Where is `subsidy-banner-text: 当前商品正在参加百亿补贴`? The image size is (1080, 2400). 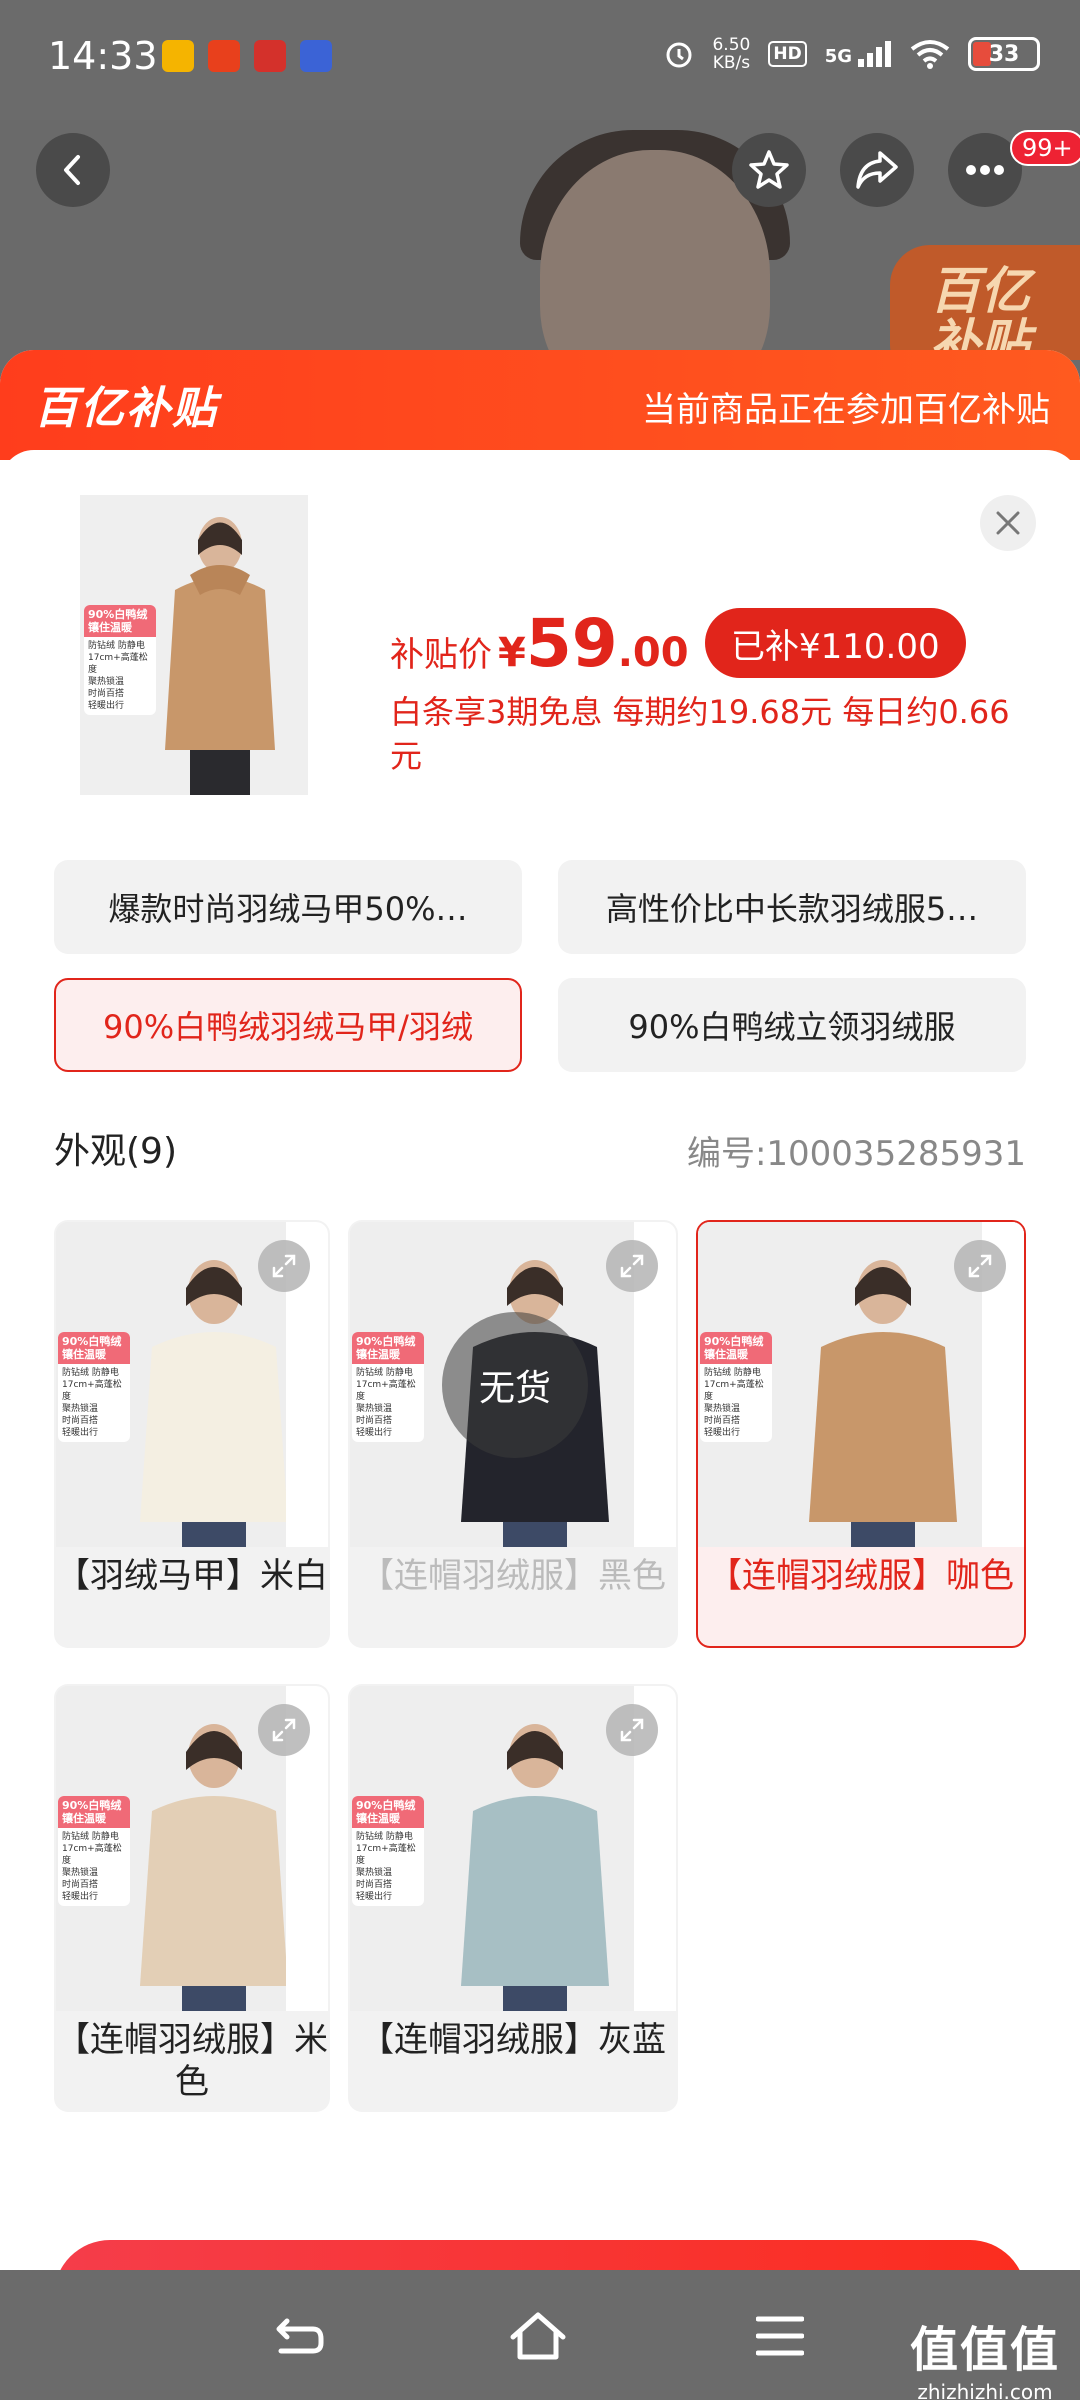
subsidy-banner-text: 当前商品正在参加百亿补贴 is located at coordinates (846, 410).